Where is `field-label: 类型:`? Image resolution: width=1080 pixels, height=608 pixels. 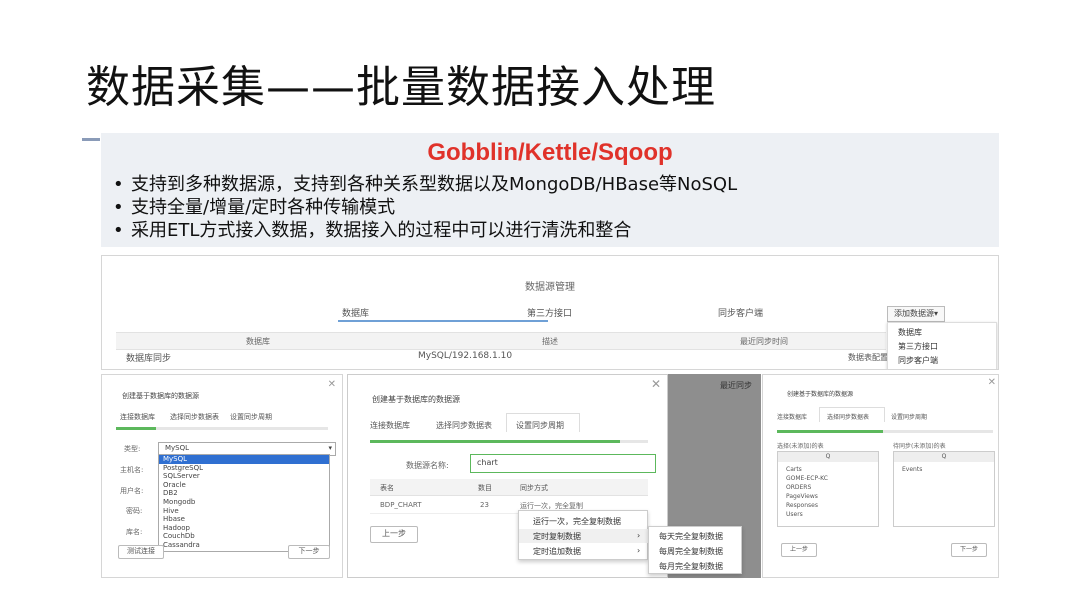
field-label: 类型: is located at coordinates (132, 449).